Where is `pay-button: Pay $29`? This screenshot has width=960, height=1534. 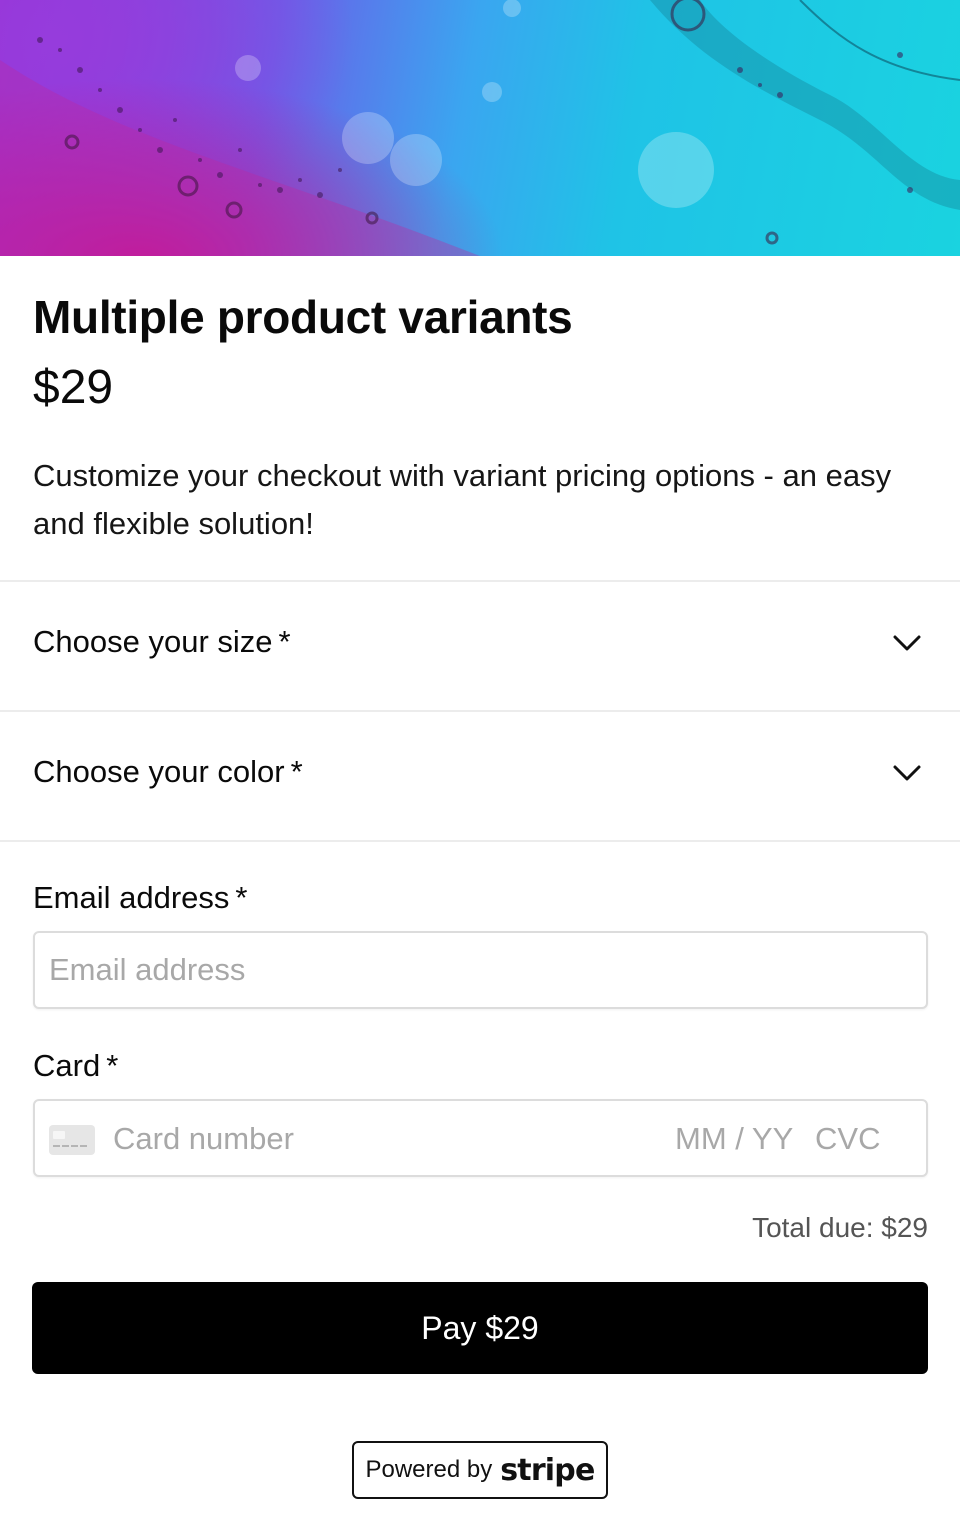 pay-button: Pay $29 is located at coordinates (480, 1328).